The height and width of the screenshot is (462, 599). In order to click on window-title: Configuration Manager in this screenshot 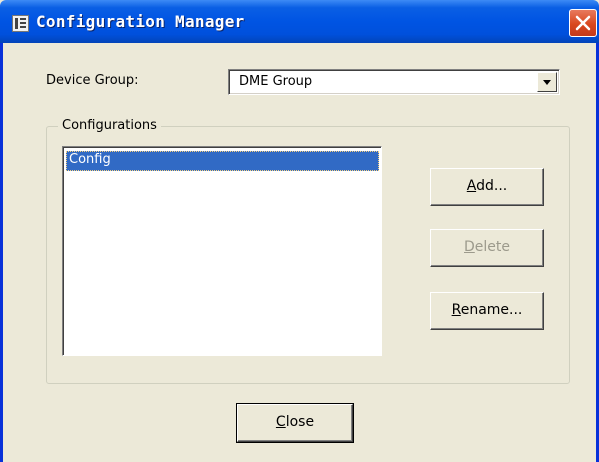, I will do `click(140, 21)`.